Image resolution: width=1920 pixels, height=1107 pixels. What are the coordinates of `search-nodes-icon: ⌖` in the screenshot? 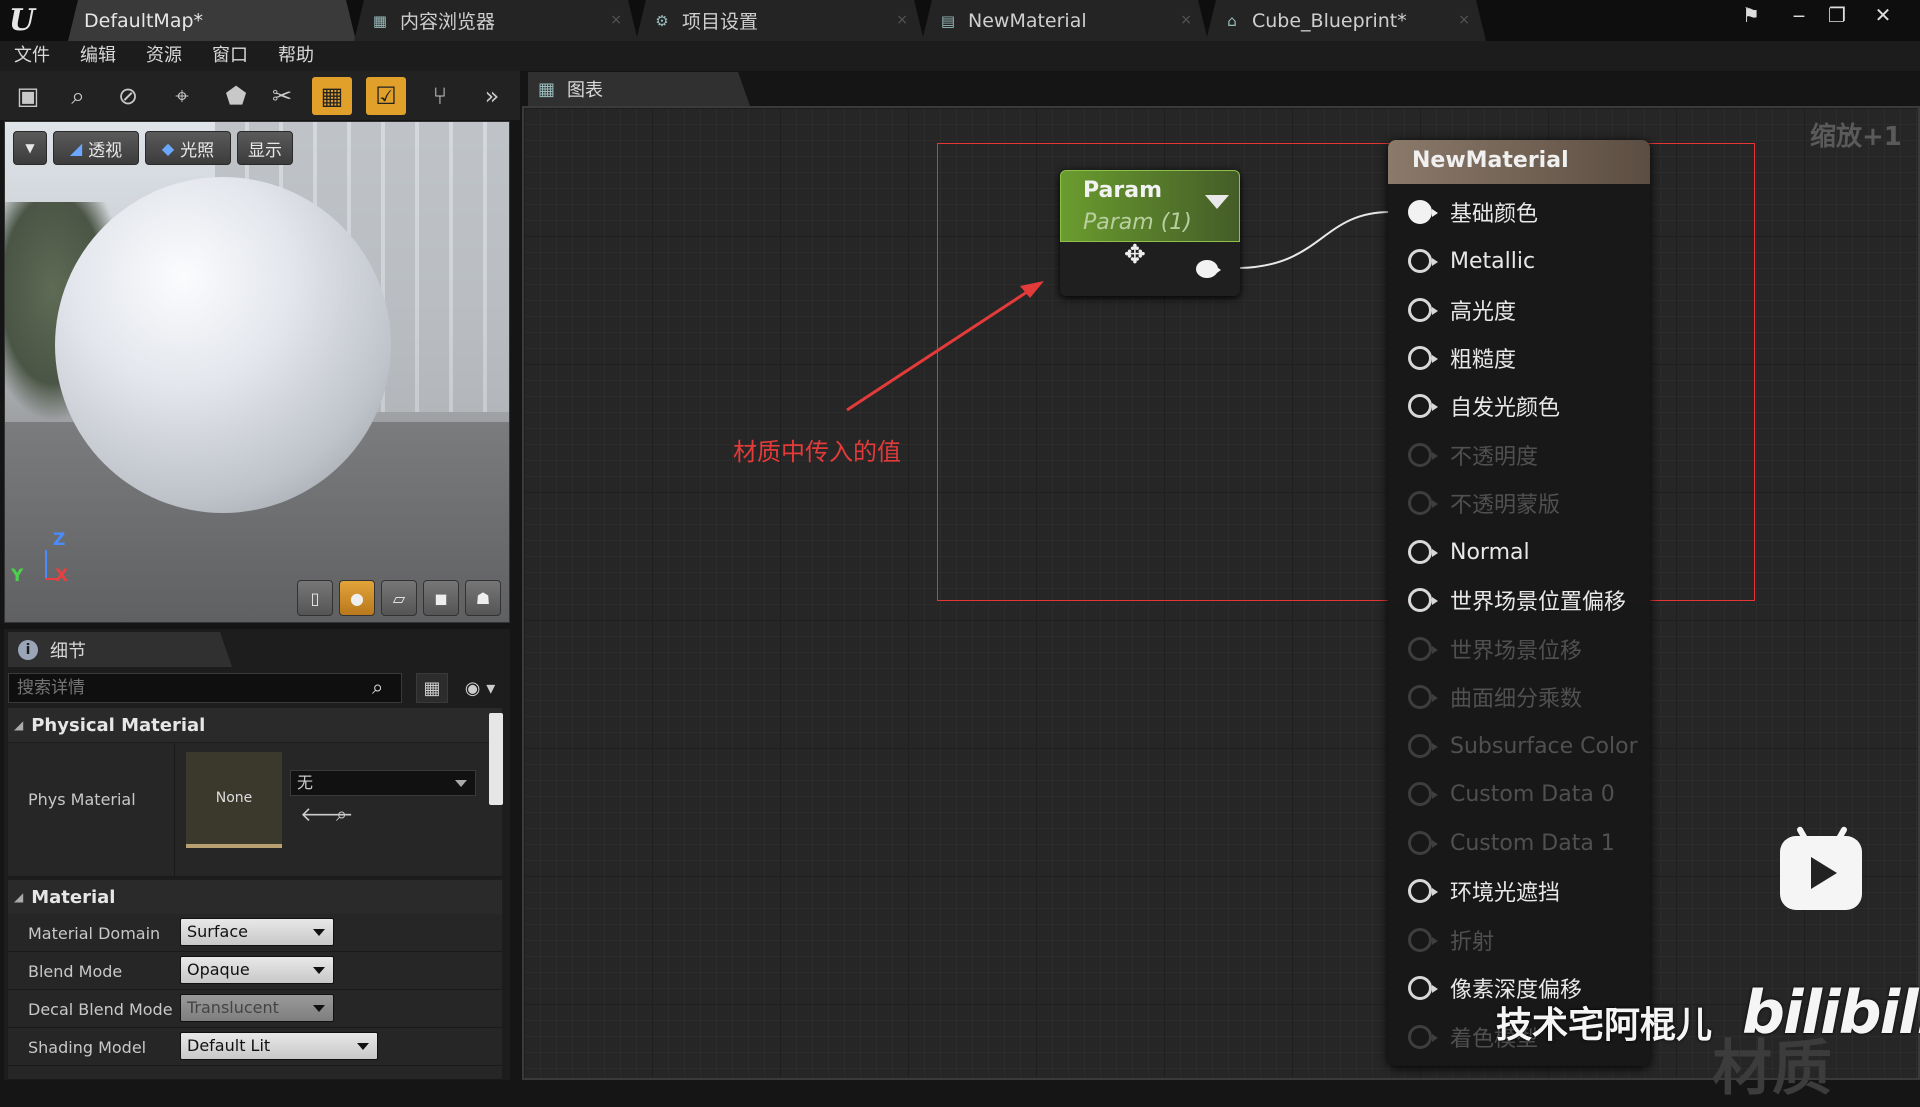 It's located at (182, 96).